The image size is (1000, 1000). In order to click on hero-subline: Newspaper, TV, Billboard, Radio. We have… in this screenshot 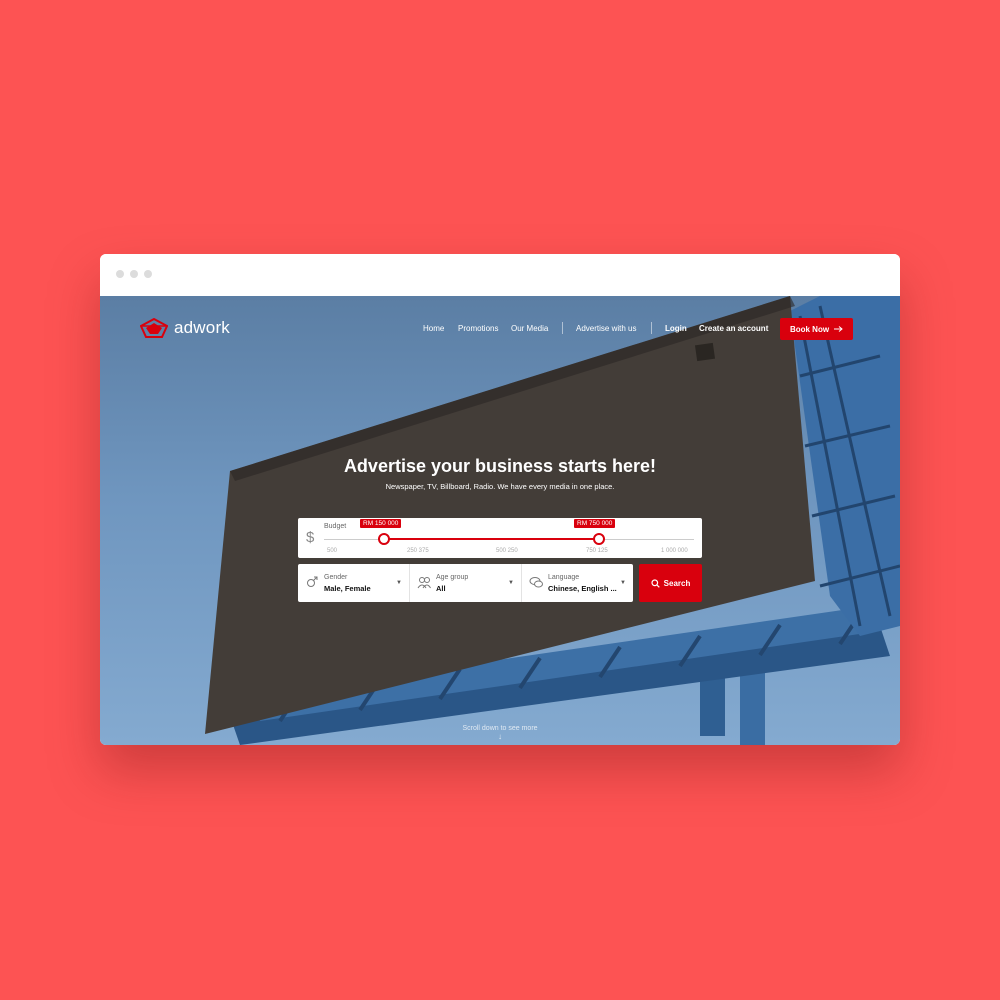, I will do `click(500, 486)`.